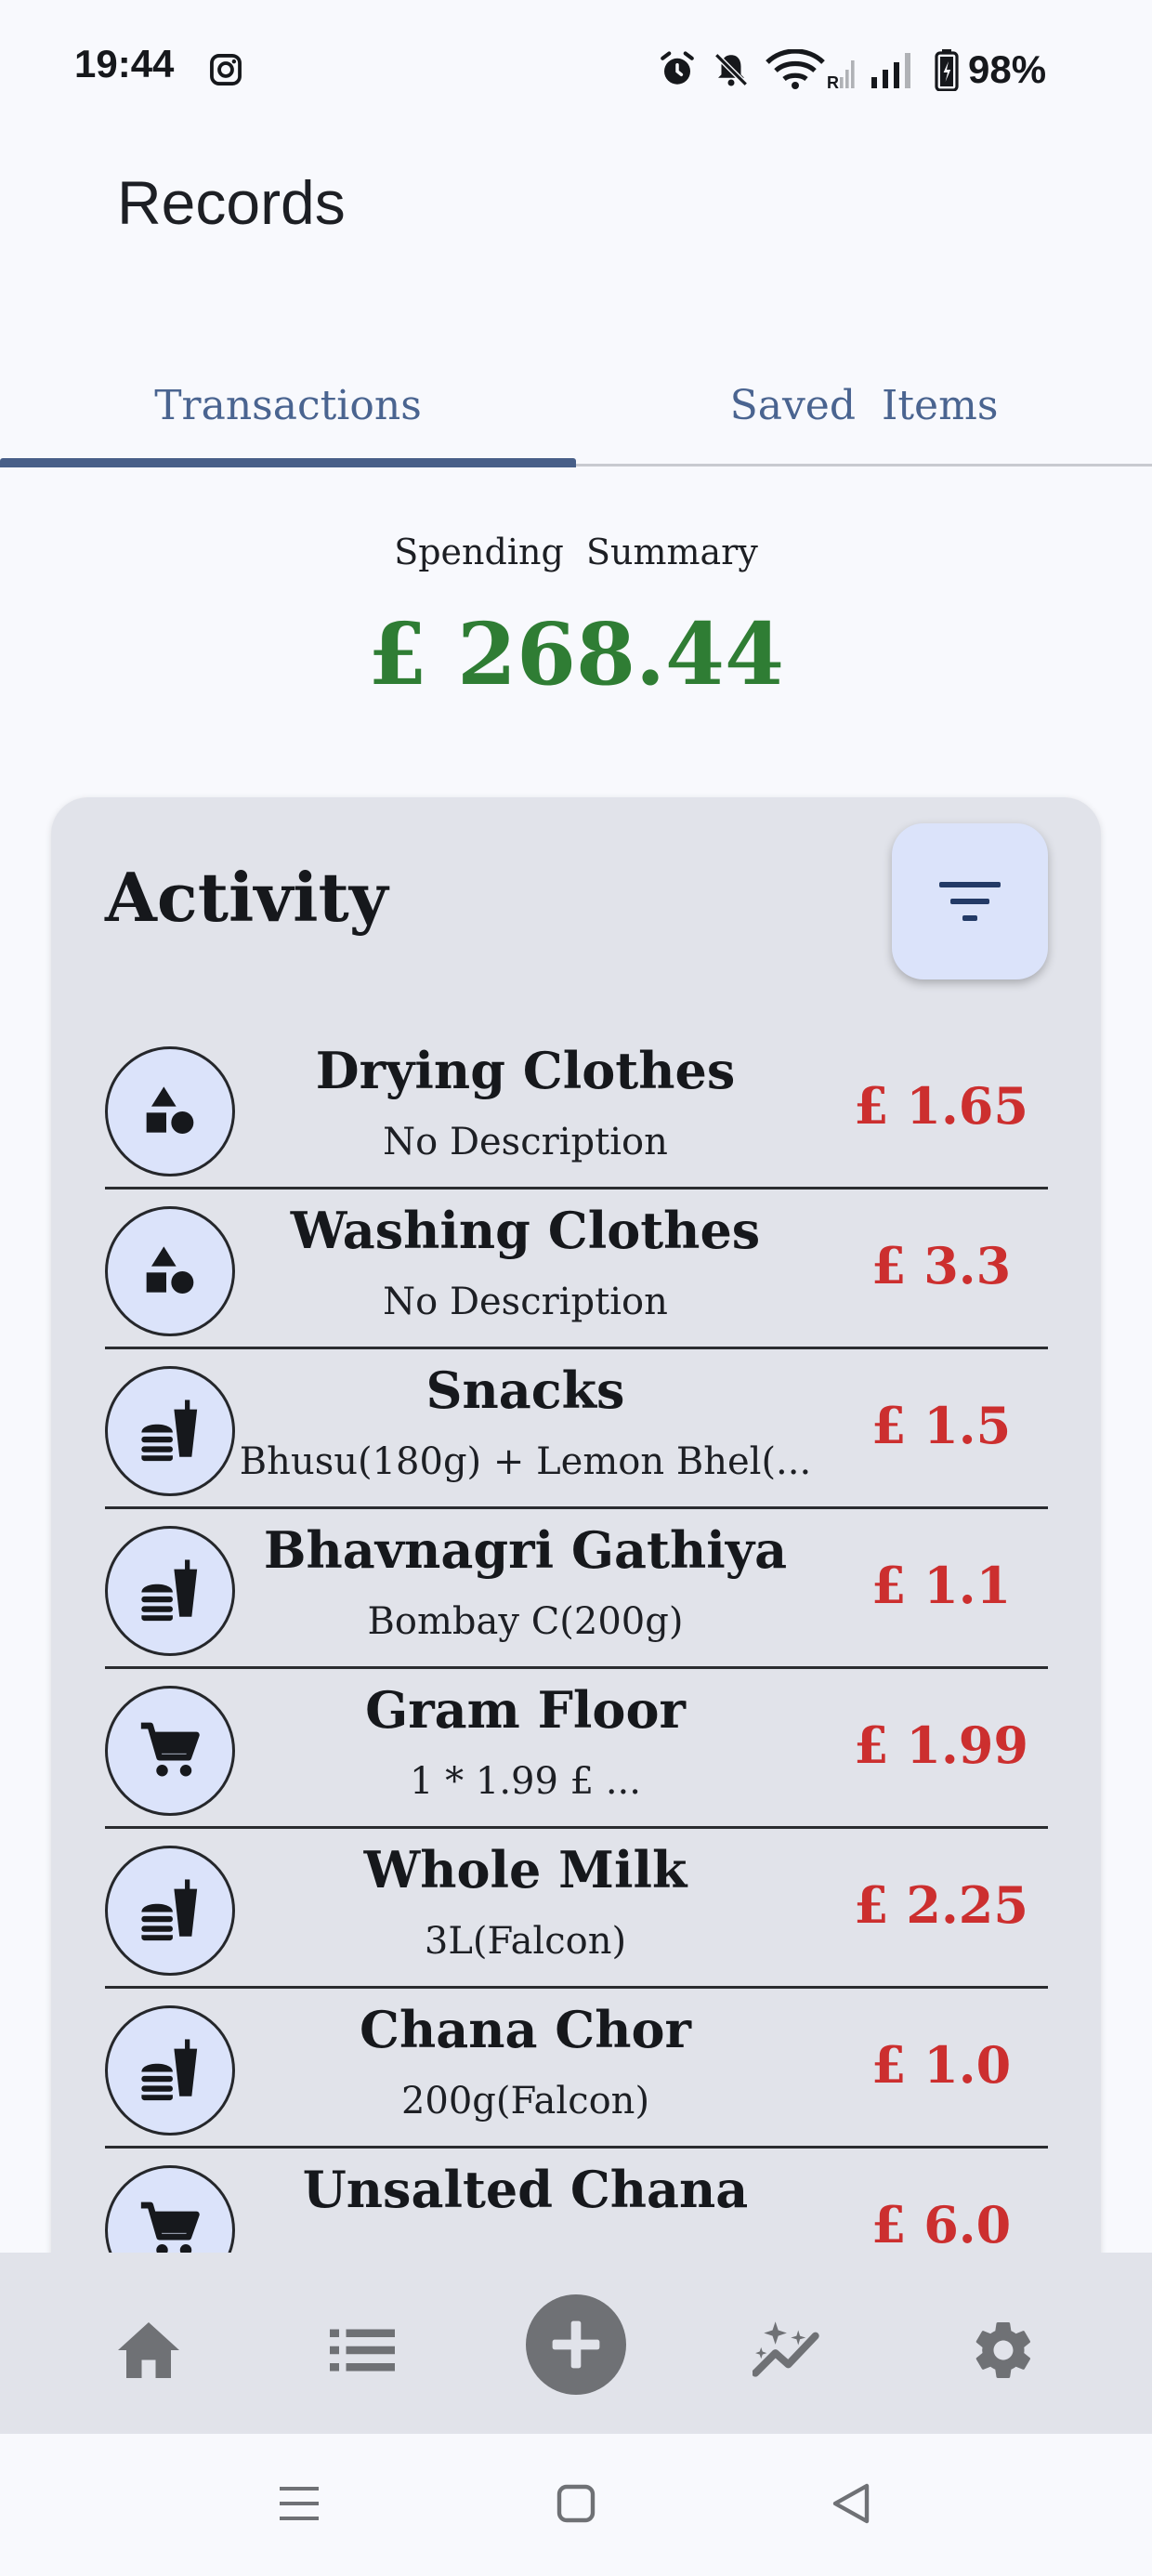  I want to click on nav-settings-button, so click(1003, 2350).